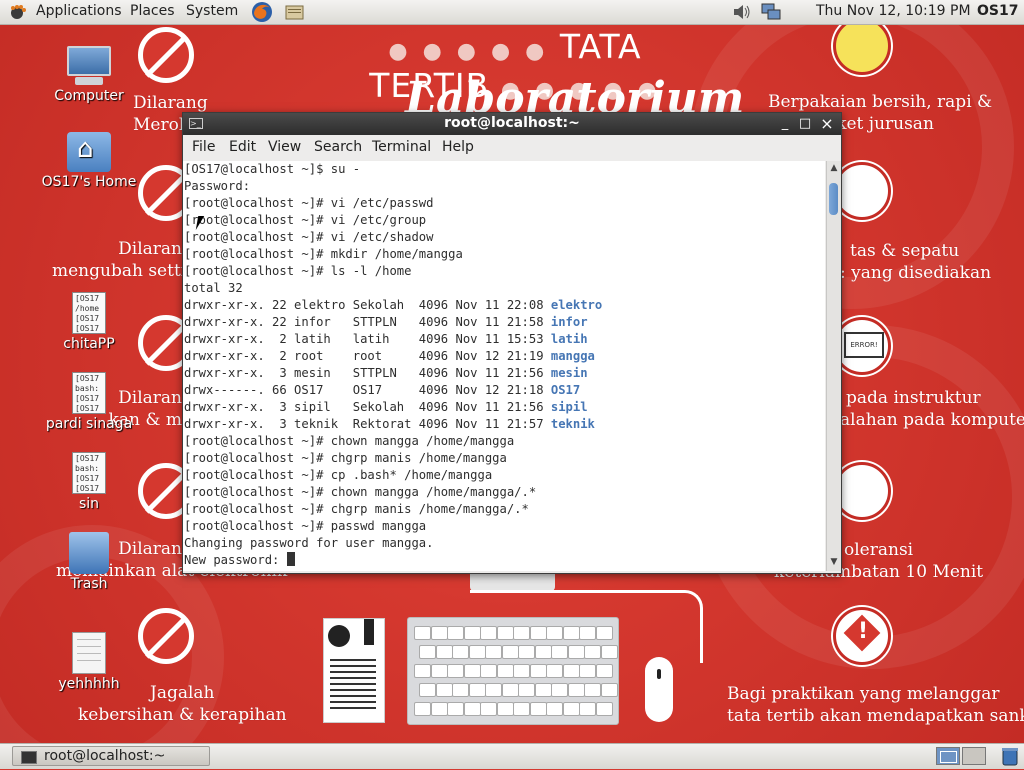 Image resolution: width=1024 pixels, height=770 pixels. I want to click on mouse-decoration, so click(659, 689).